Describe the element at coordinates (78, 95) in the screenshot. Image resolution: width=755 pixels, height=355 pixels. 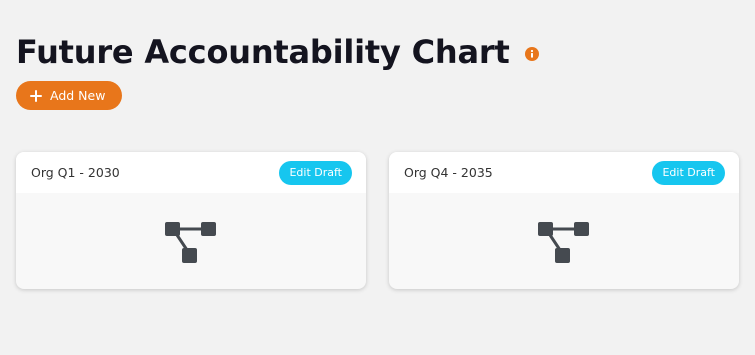
I see `add-new-label: Add New` at that location.